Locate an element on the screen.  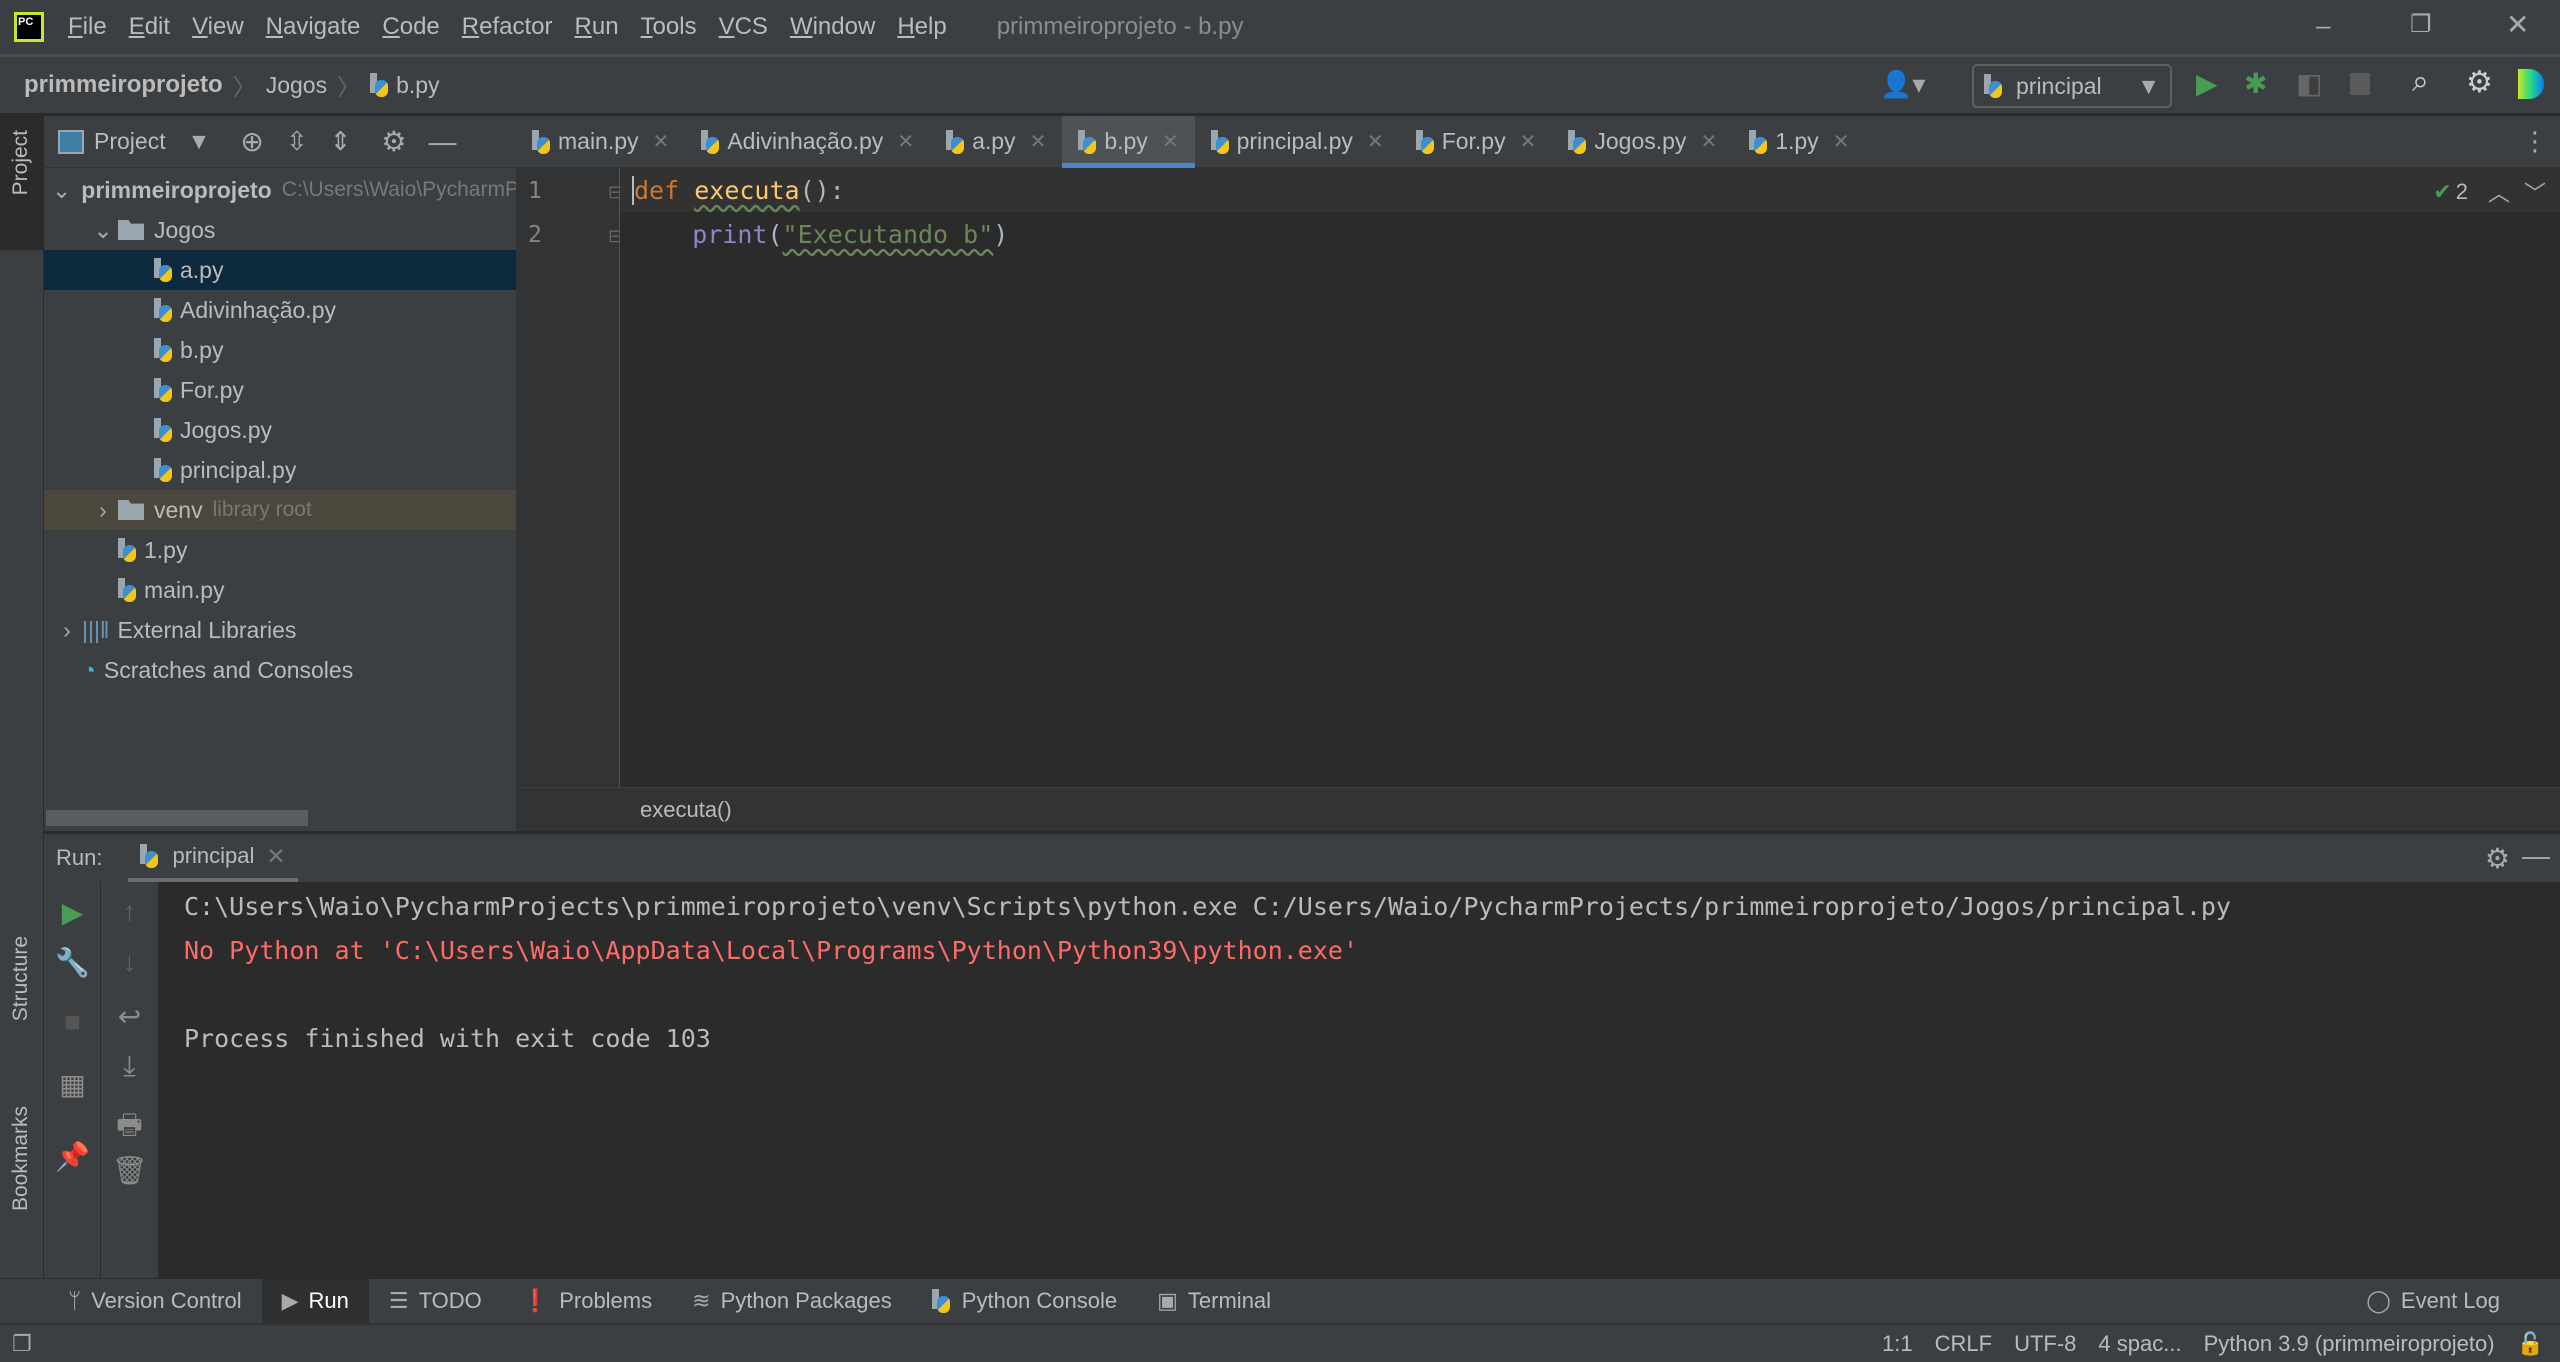
project-stripe-button: Project is located at coordinates (22, 183).